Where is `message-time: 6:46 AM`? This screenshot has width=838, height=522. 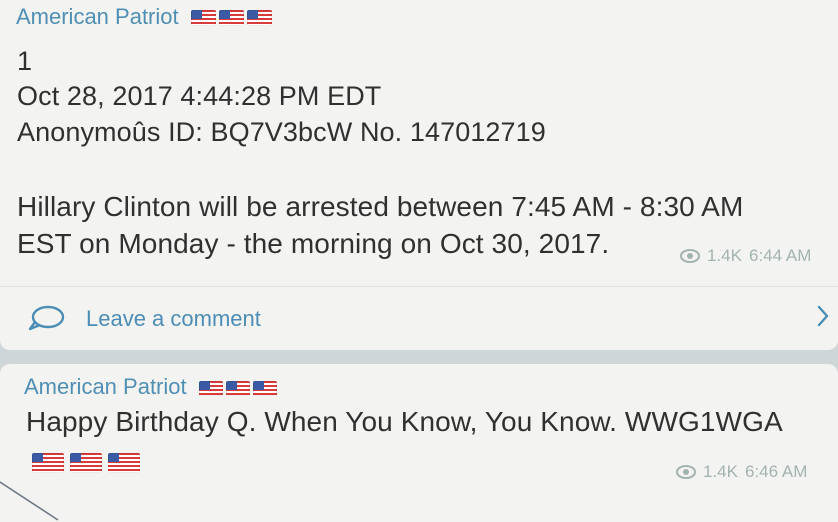
message-time: 6:46 AM is located at coordinates (776, 471).